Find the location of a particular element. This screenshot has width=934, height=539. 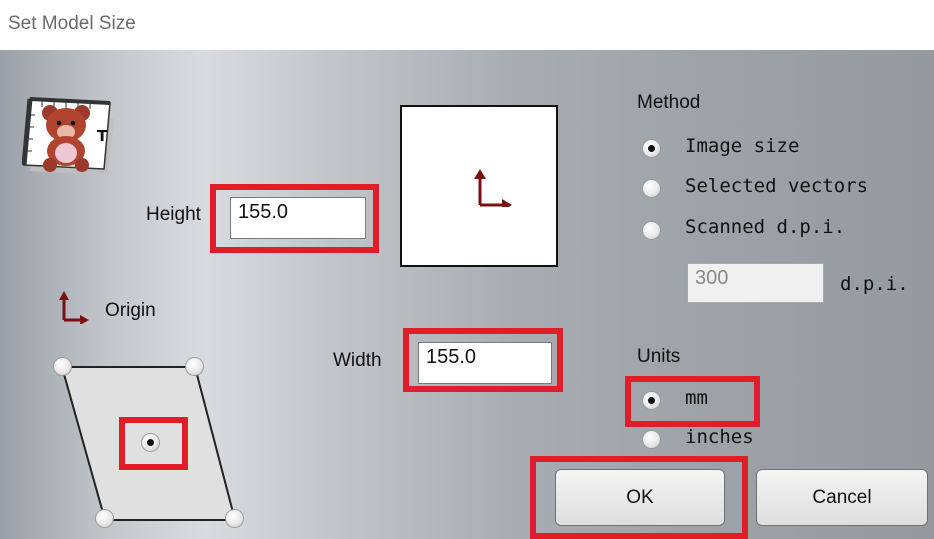

units-mm-label: mm is located at coordinates (696, 398).